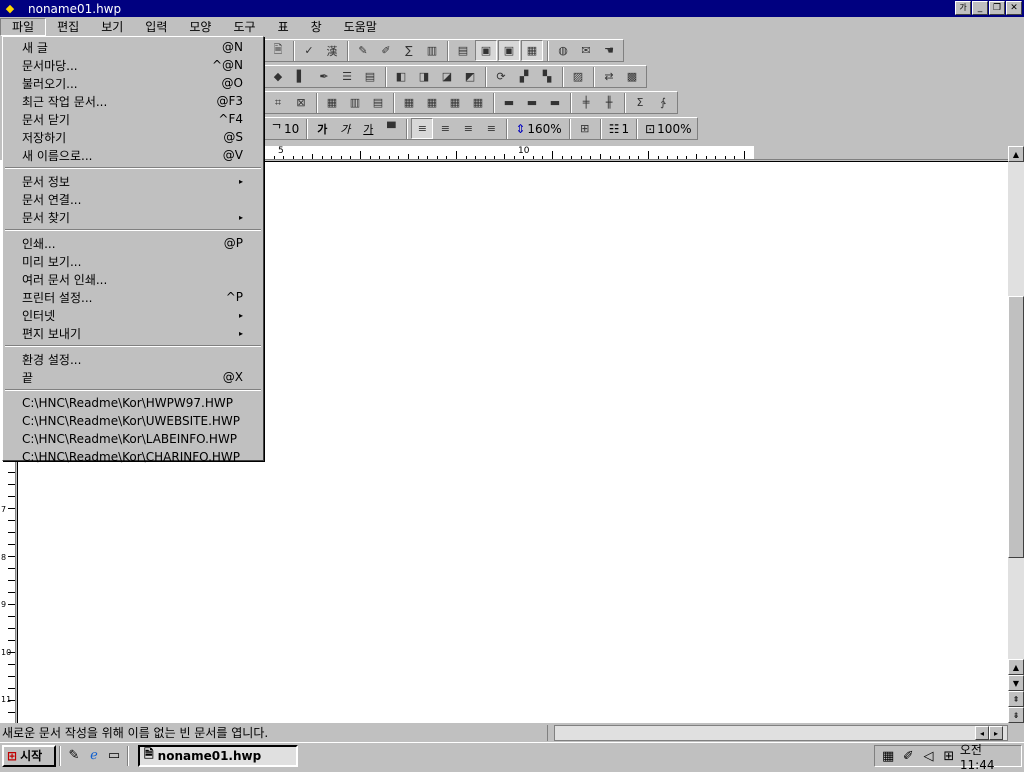 This screenshot has height=772, width=1024. What do you see at coordinates (555, 102) in the screenshot?
I see `merge-icon-3: ▬` at bounding box center [555, 102].